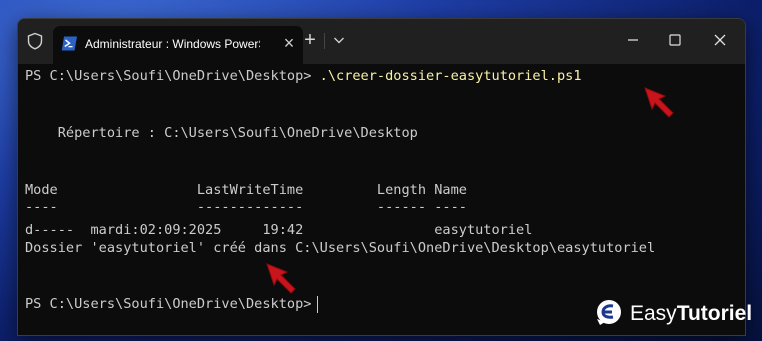  What do you see at coordinates (381, 41) in the screenshot?
I see `title-bar: Administrateur : Windows PowerShell × +` at bounding box center [381, 41].